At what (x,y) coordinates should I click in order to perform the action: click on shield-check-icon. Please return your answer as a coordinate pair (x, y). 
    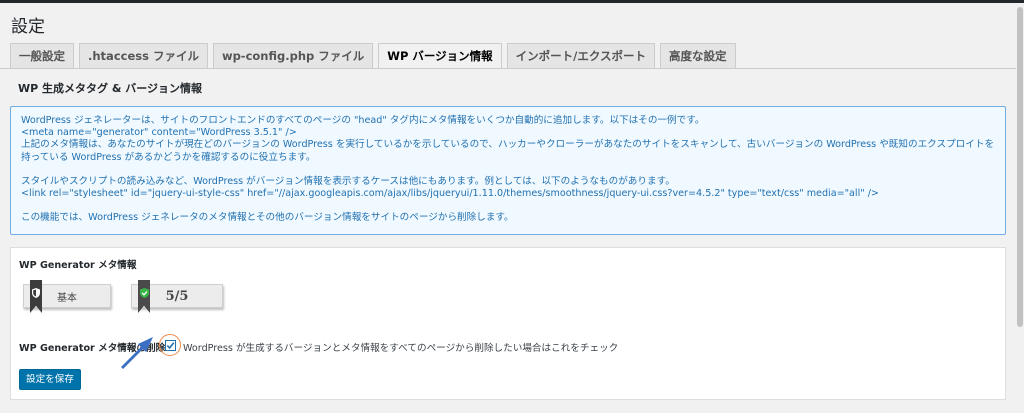
    Looking at the image, I should click on (144, 296).